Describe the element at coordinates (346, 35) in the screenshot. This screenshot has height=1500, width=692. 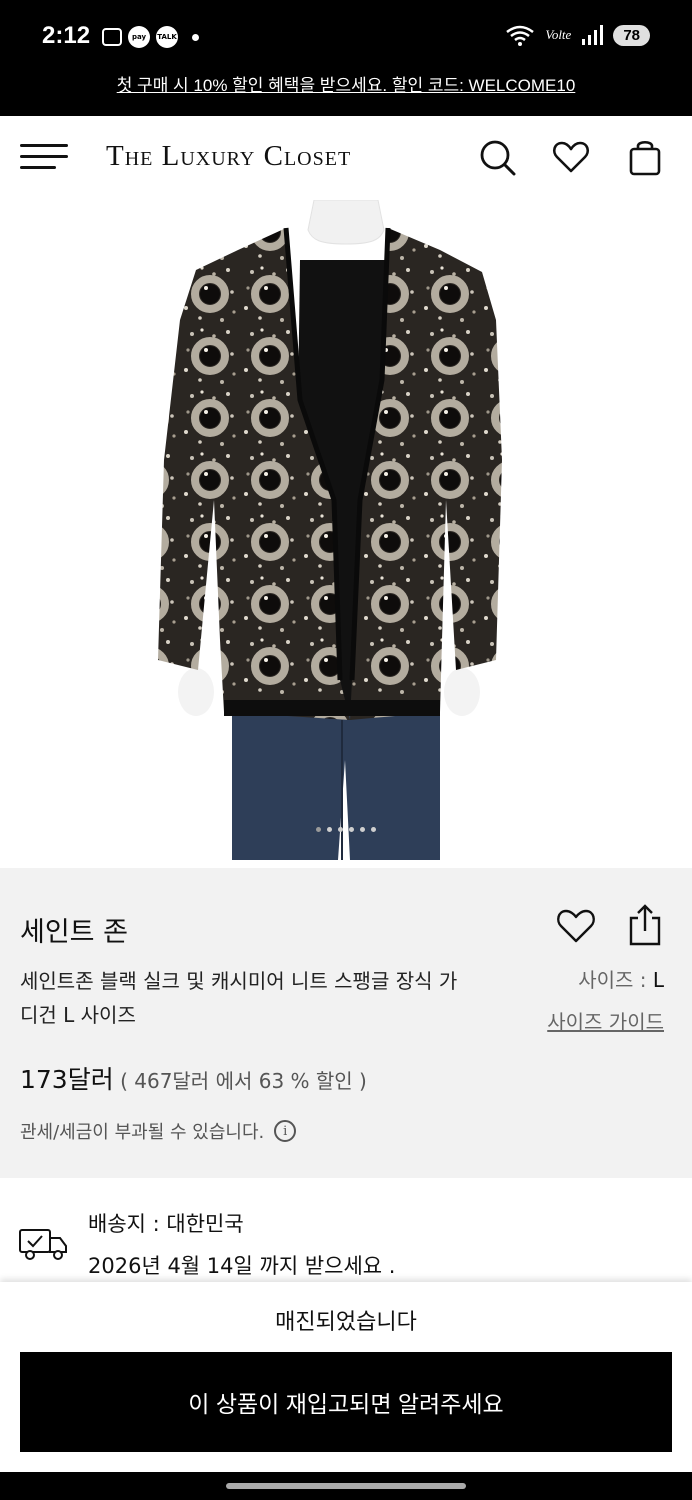
I see `status-bar: 2:12 pay TALK Volte 78` at that location.